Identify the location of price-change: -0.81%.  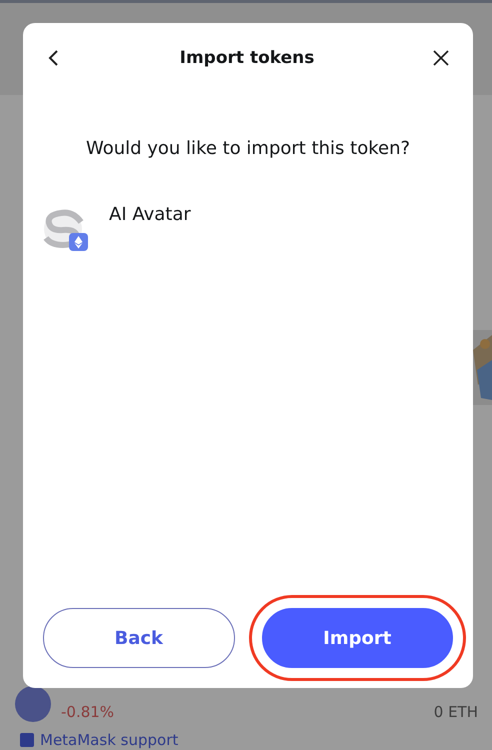
(88, 711).